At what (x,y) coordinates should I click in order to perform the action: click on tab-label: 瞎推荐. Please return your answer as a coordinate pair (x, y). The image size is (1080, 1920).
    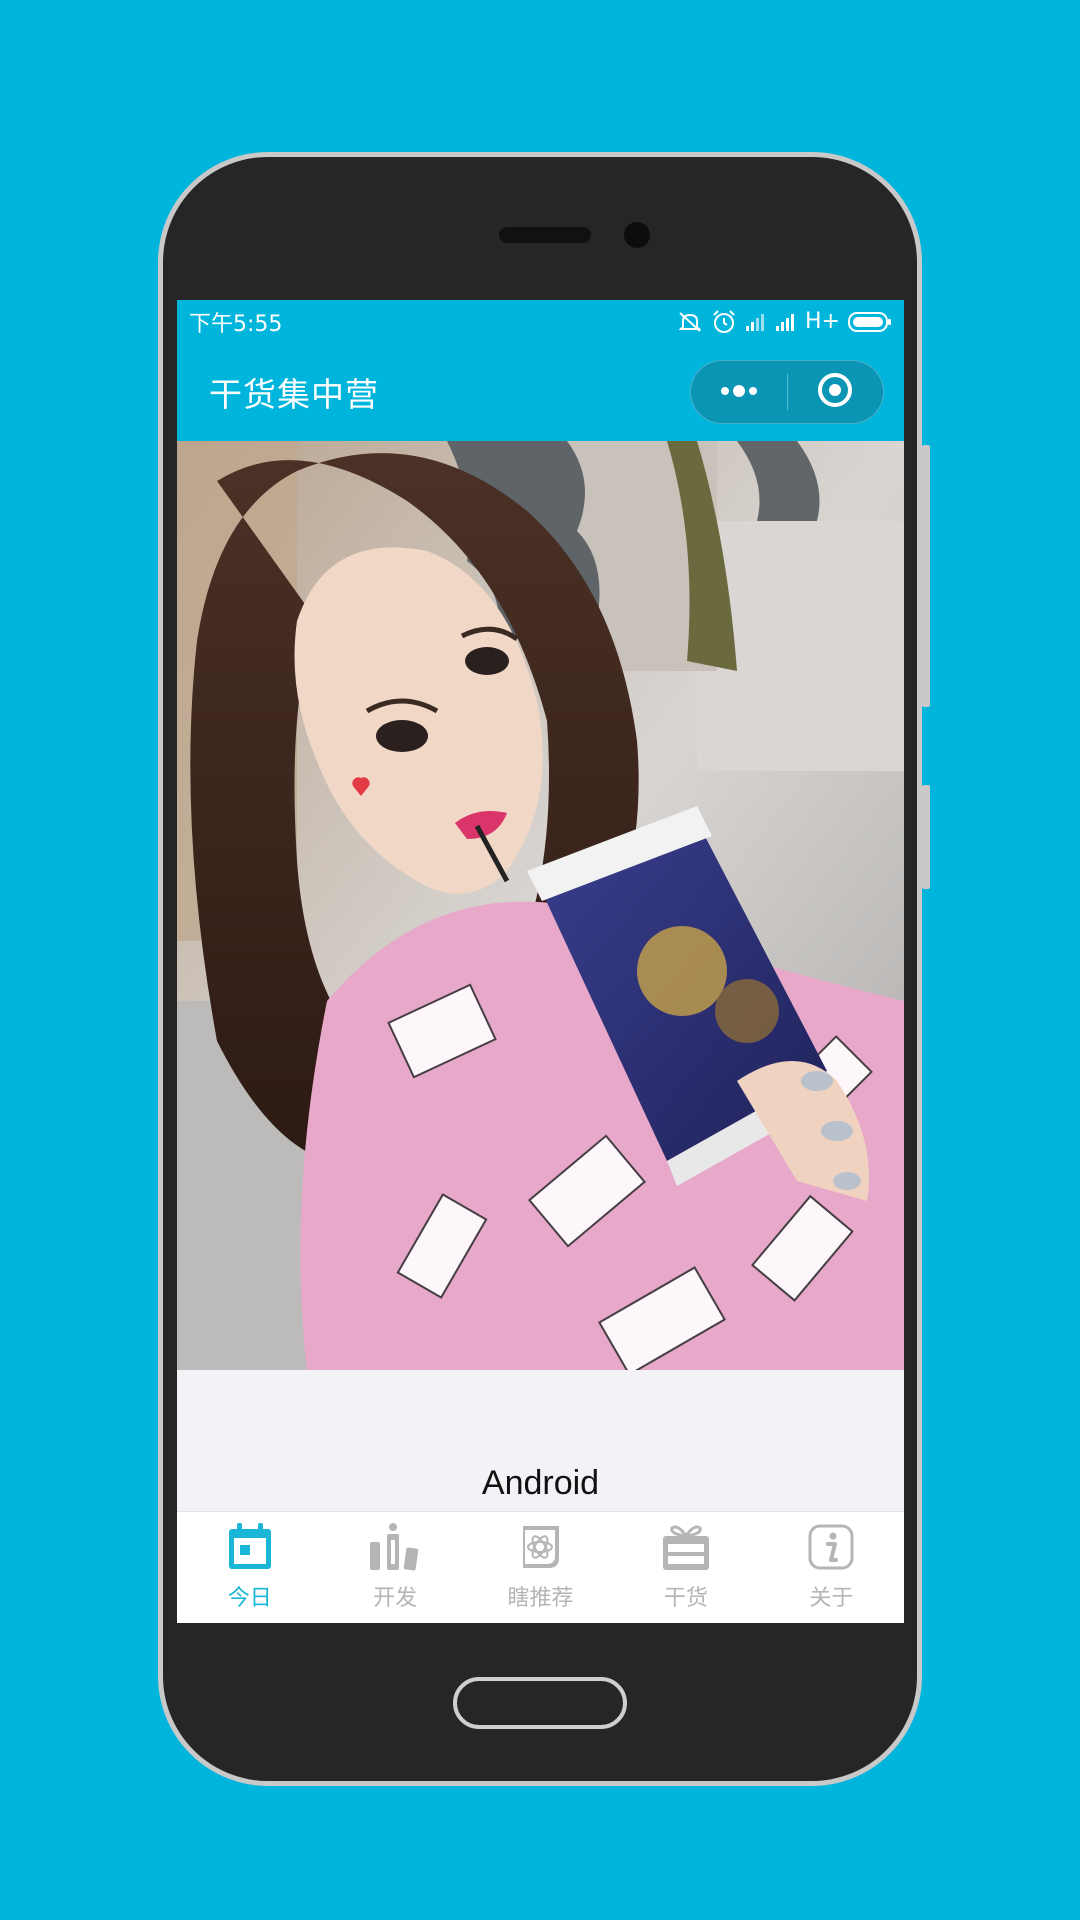
    Looking at the image, I should click on (540, 1598).